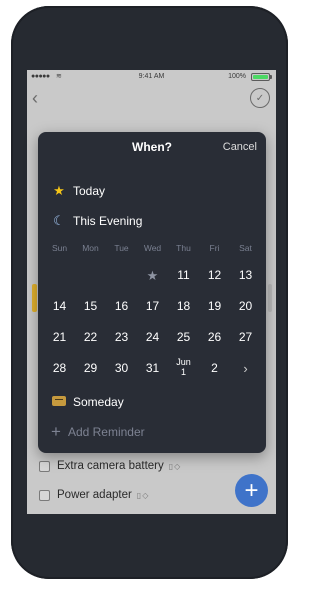  What do you see at coordinates (59, 368) in the screenshot?
I see `calendar-day: 28` at bounding box center [59, 368].